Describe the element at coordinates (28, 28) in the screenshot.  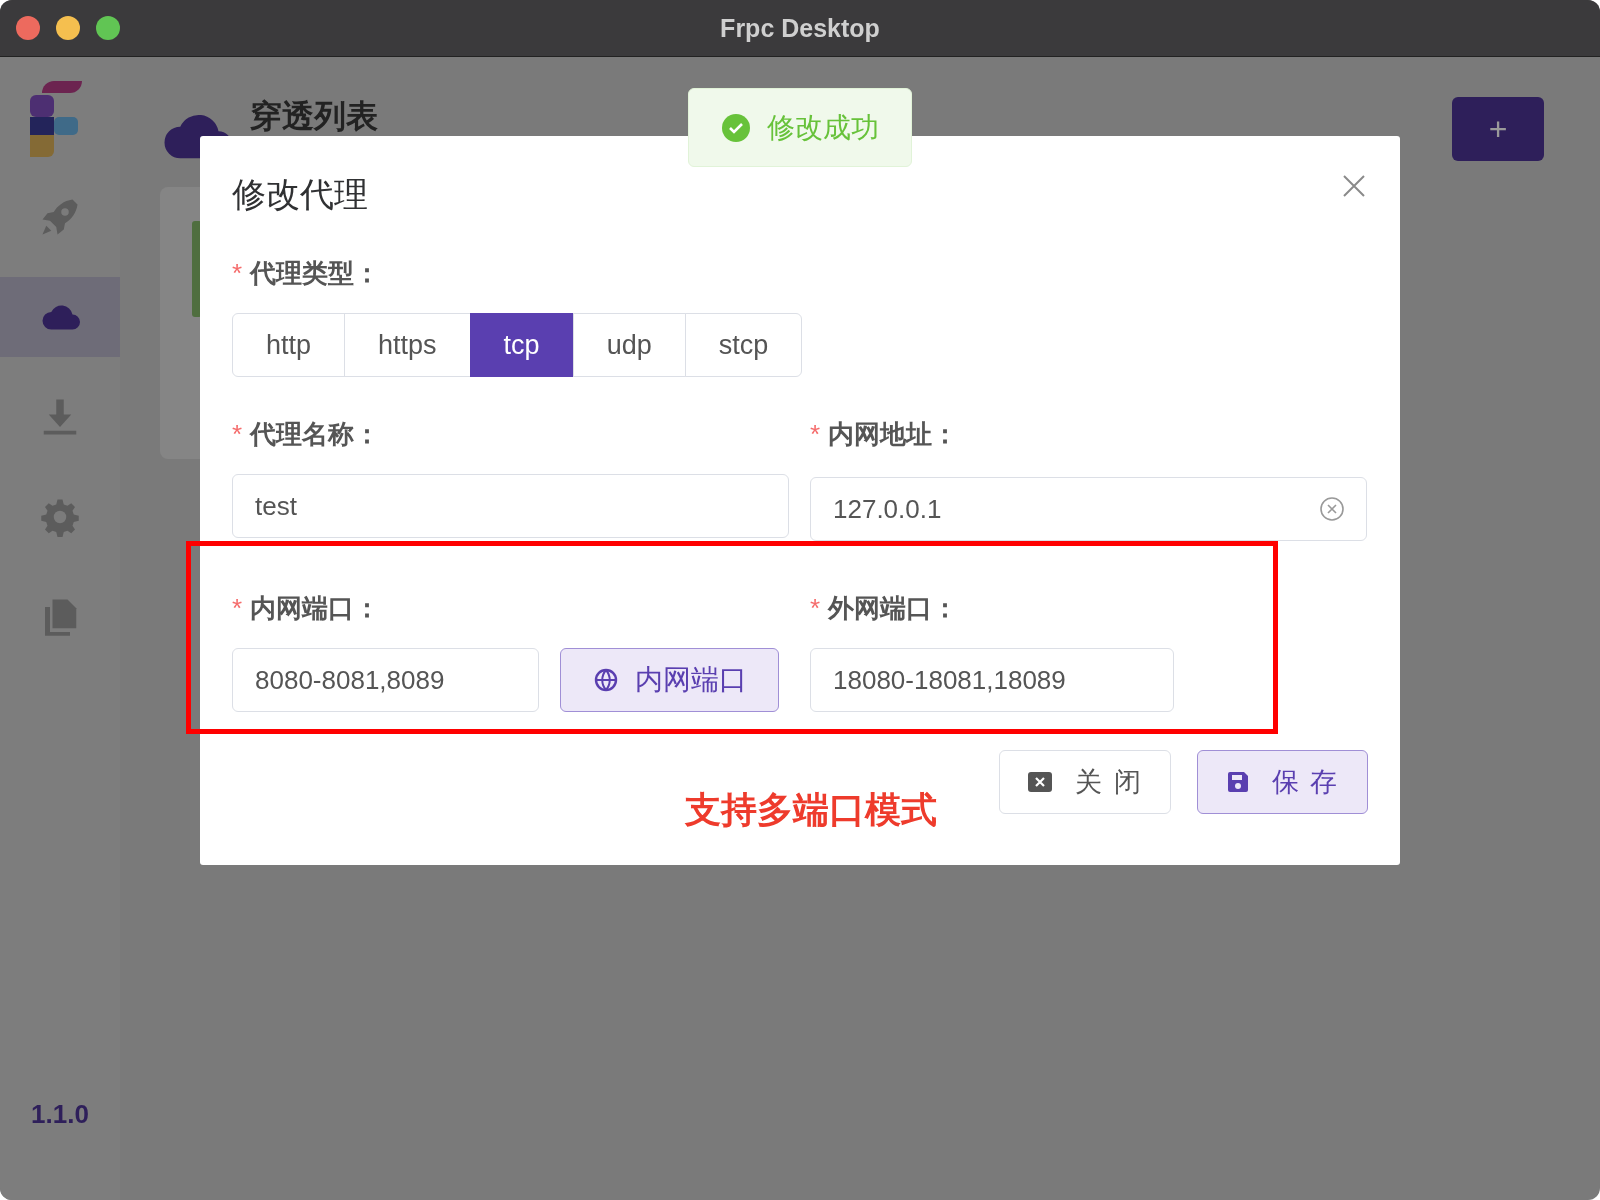
I see `close-window-button` at that location.